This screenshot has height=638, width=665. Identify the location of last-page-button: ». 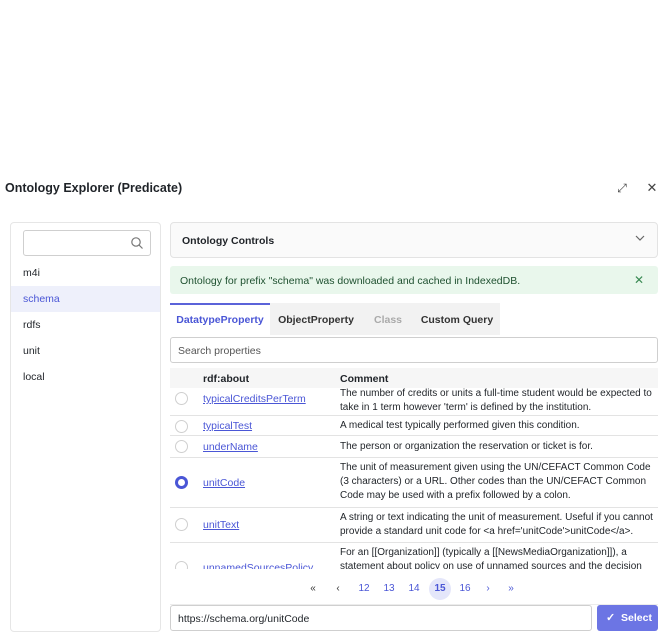
(511, 589).